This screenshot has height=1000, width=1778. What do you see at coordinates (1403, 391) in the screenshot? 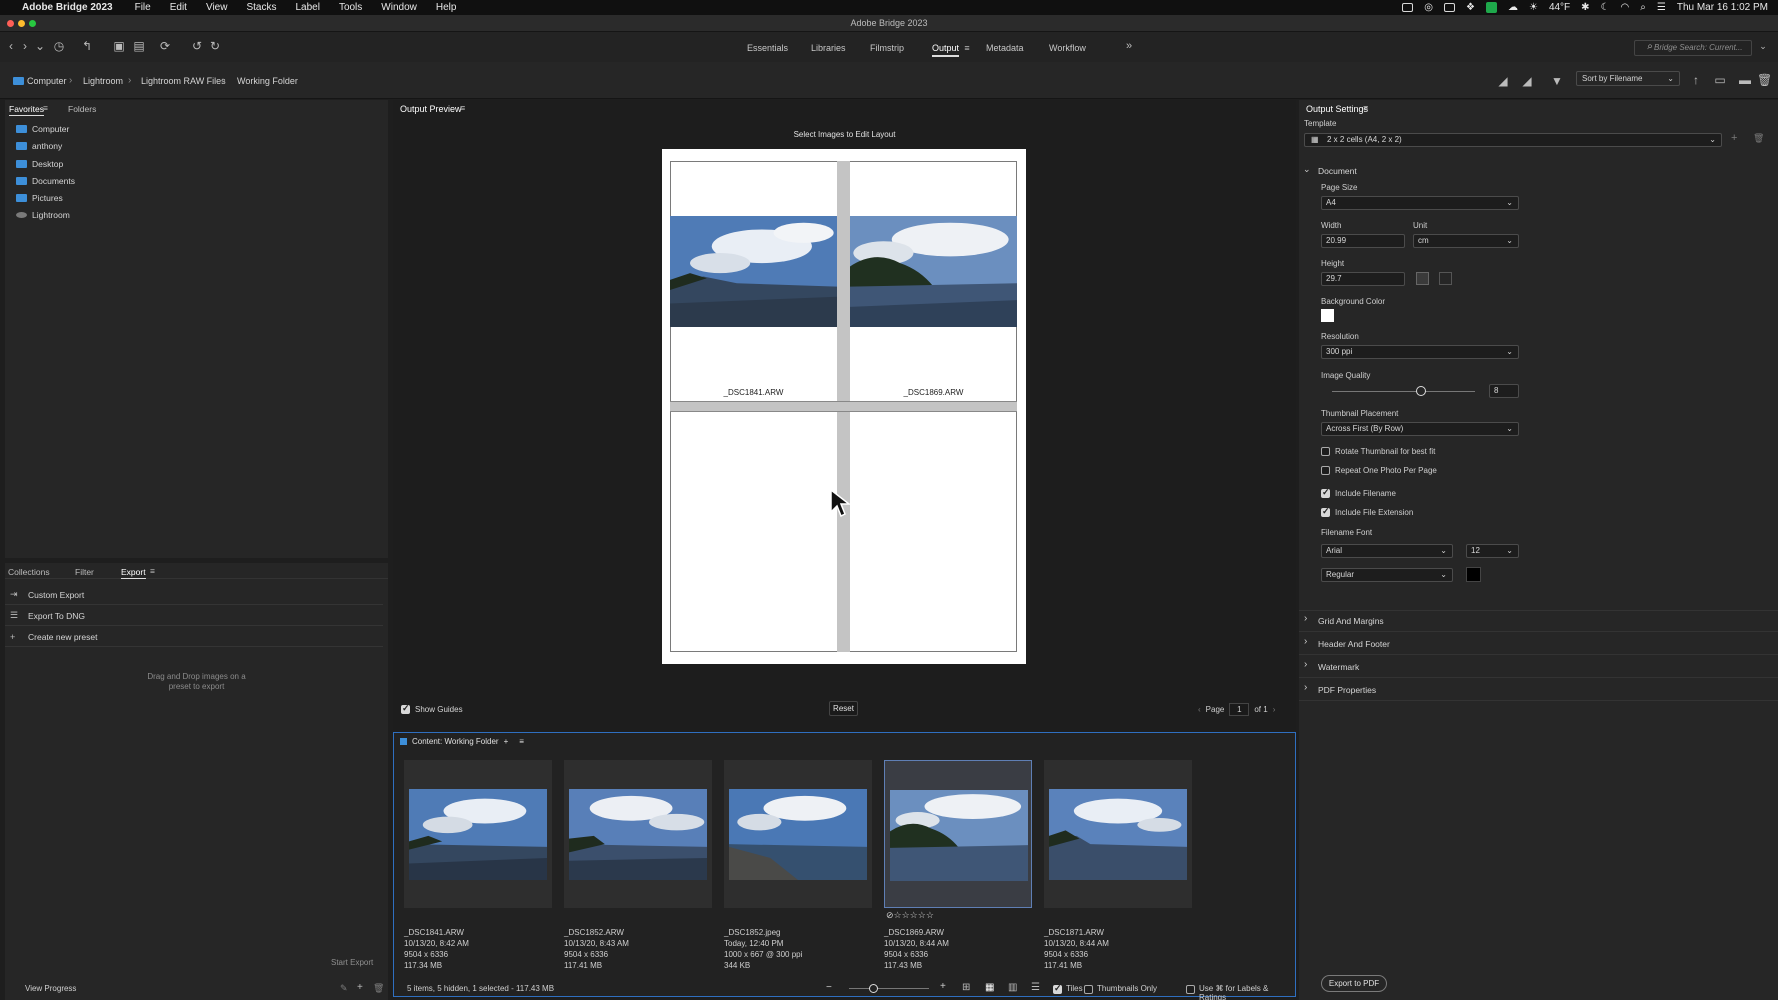
I see `image-quality-slider` at bounding box center [1403, 391].